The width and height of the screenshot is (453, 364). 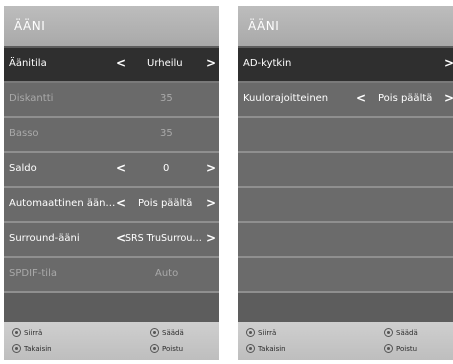 I want to click on row-label: Äänitila, so click(x=28, y=63).